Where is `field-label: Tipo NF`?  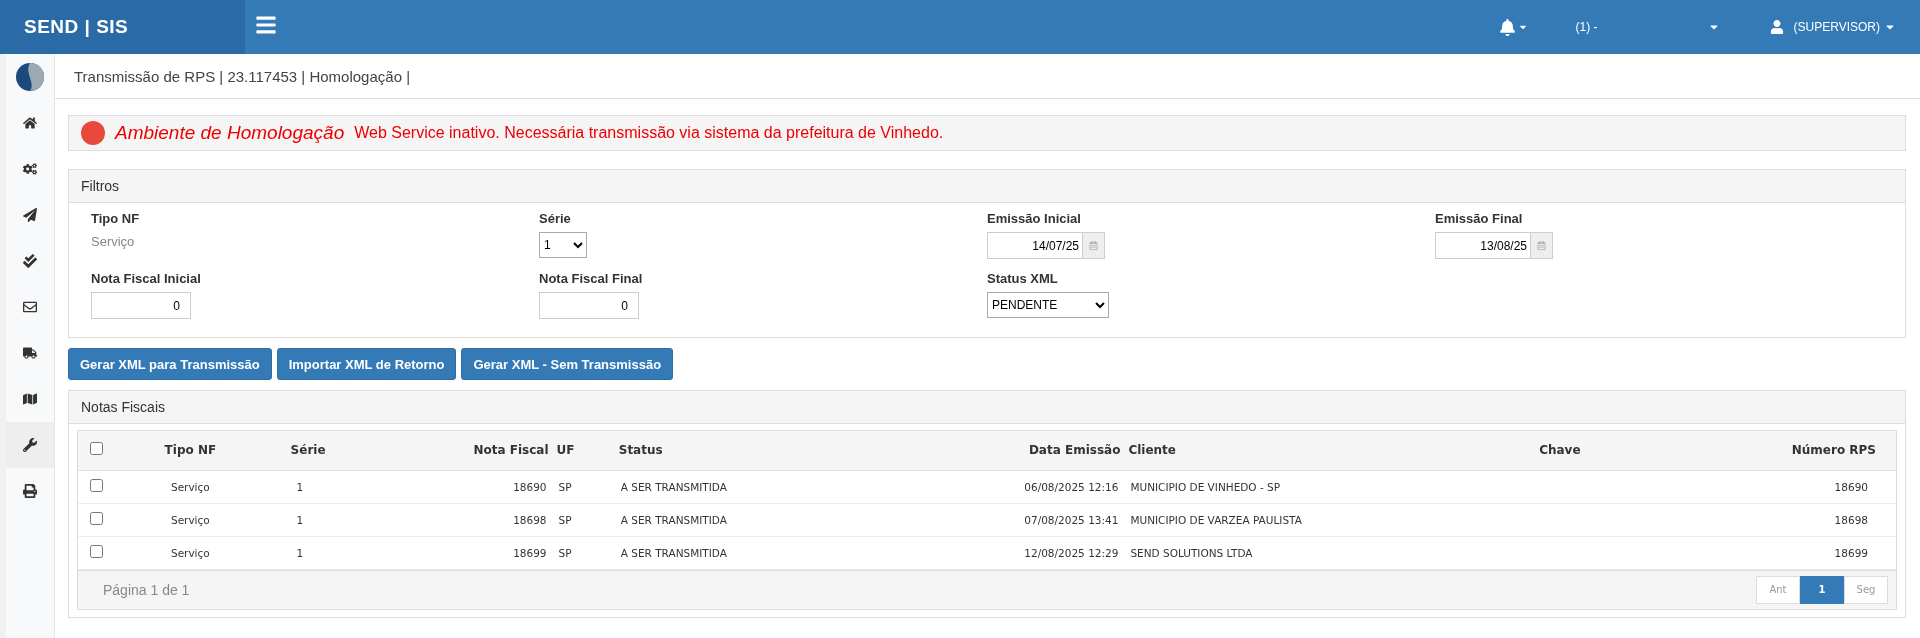
field-label: Tipo NF is located at coordinates (116, 218).